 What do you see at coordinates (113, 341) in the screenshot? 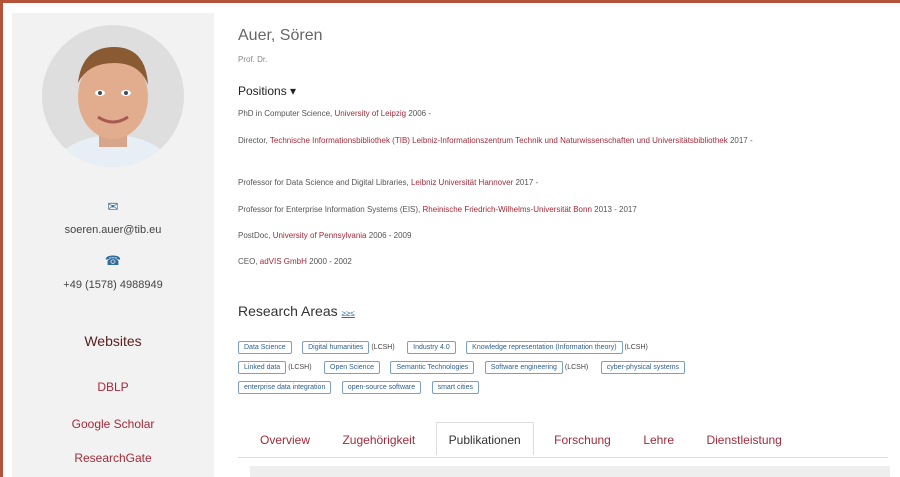
I see `websites-heading: Websites` at bounding box center [113, 341].